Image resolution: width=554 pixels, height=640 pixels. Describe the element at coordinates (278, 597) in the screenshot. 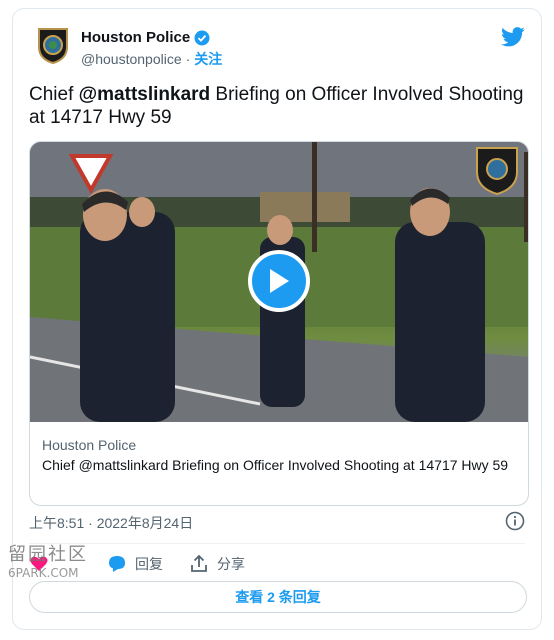

I see `view-replies-button: 查看 2 条回复` at that location.